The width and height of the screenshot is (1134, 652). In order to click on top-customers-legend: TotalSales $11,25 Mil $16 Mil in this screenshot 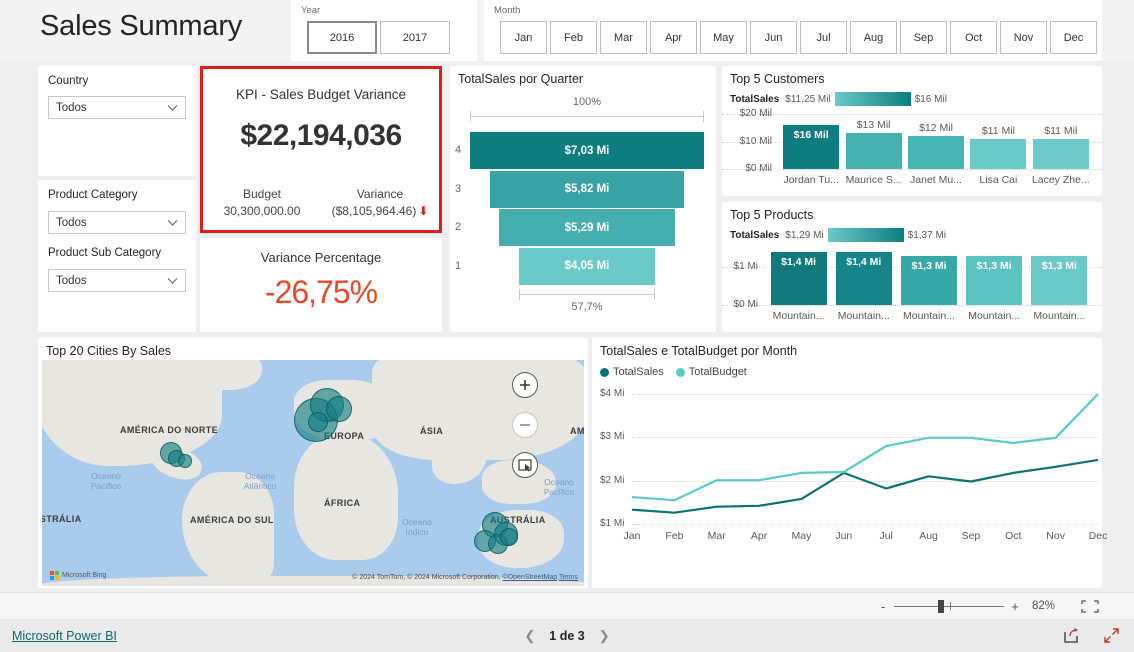, I will do `click(838, 99)`.